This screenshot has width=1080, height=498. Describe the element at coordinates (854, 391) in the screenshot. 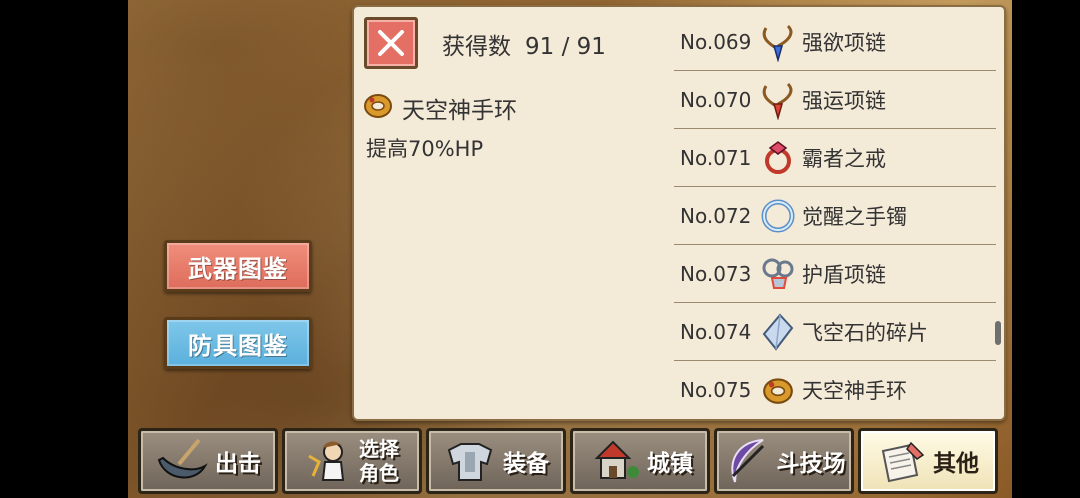

I see `item-name: 天空神手环` at that location.